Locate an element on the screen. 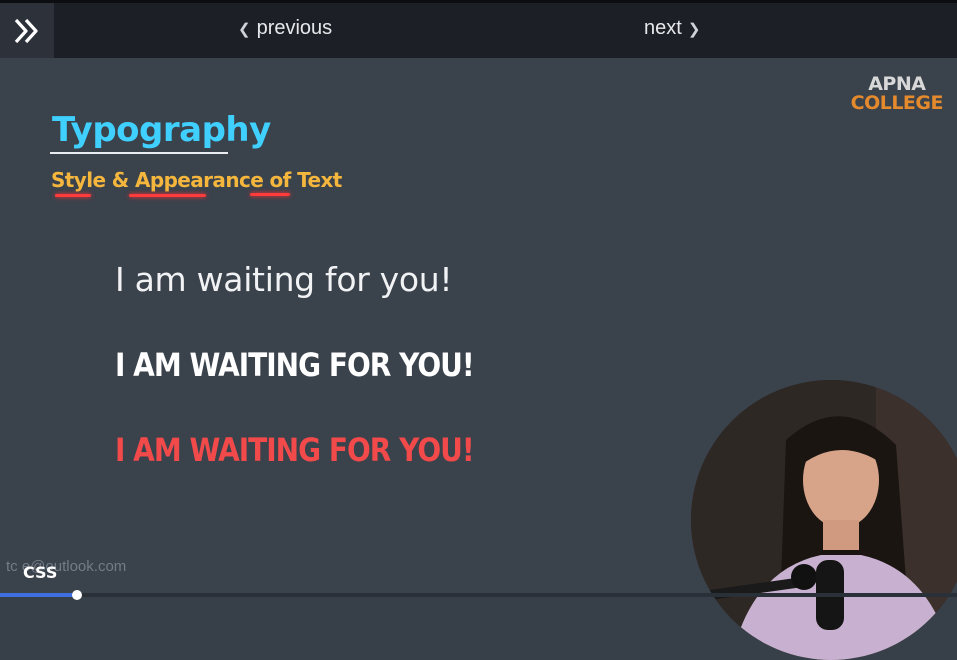  annotation-underline-style is located at coordinates (73, 195).